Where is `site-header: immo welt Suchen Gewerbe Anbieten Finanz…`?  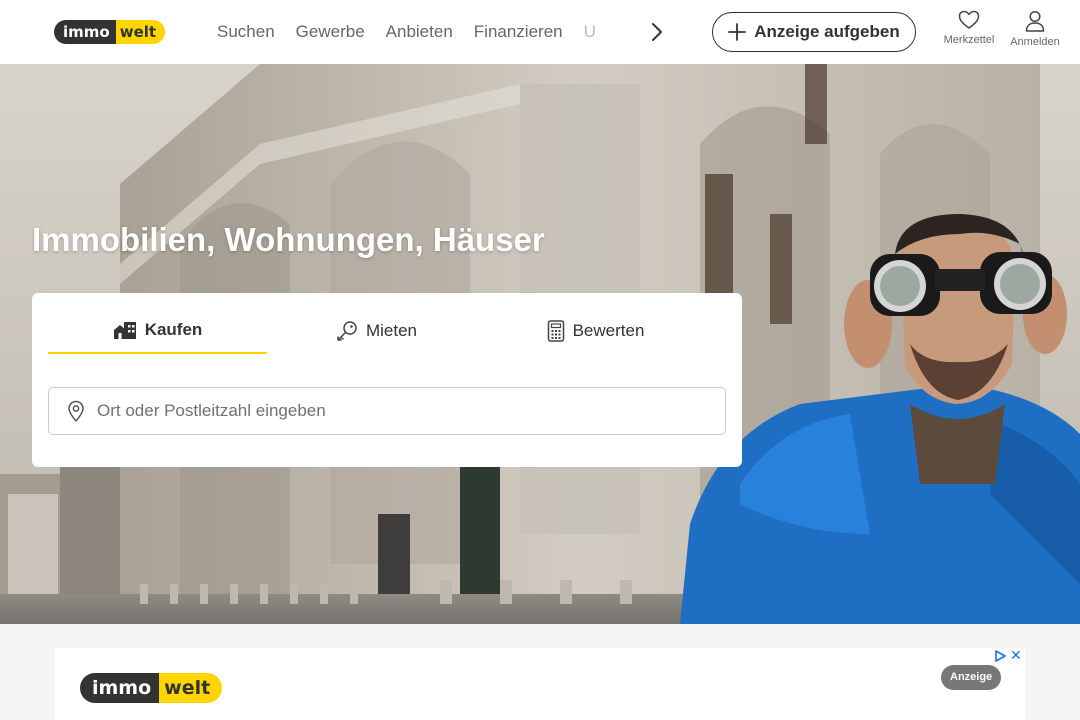 site-header: immo welt Suchen Gewerbe Anbieten Finanz… is located at coordinates (540, 32).